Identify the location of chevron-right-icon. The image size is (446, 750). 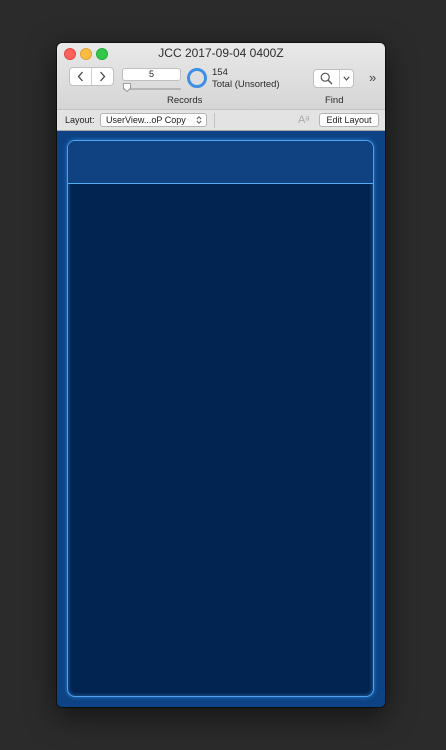
(103, 76).